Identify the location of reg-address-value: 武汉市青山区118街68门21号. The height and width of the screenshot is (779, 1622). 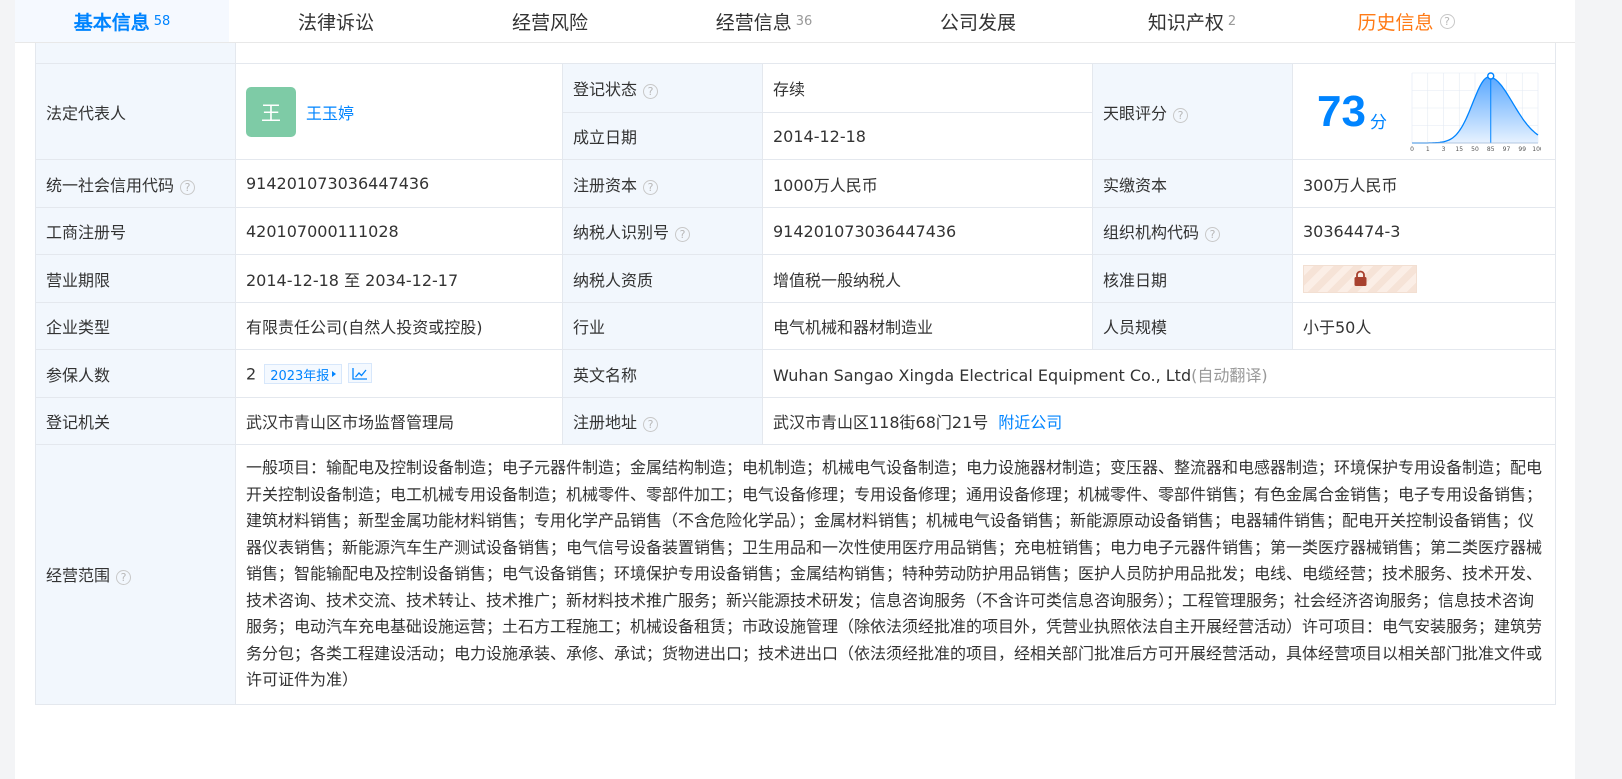
(881, 422).